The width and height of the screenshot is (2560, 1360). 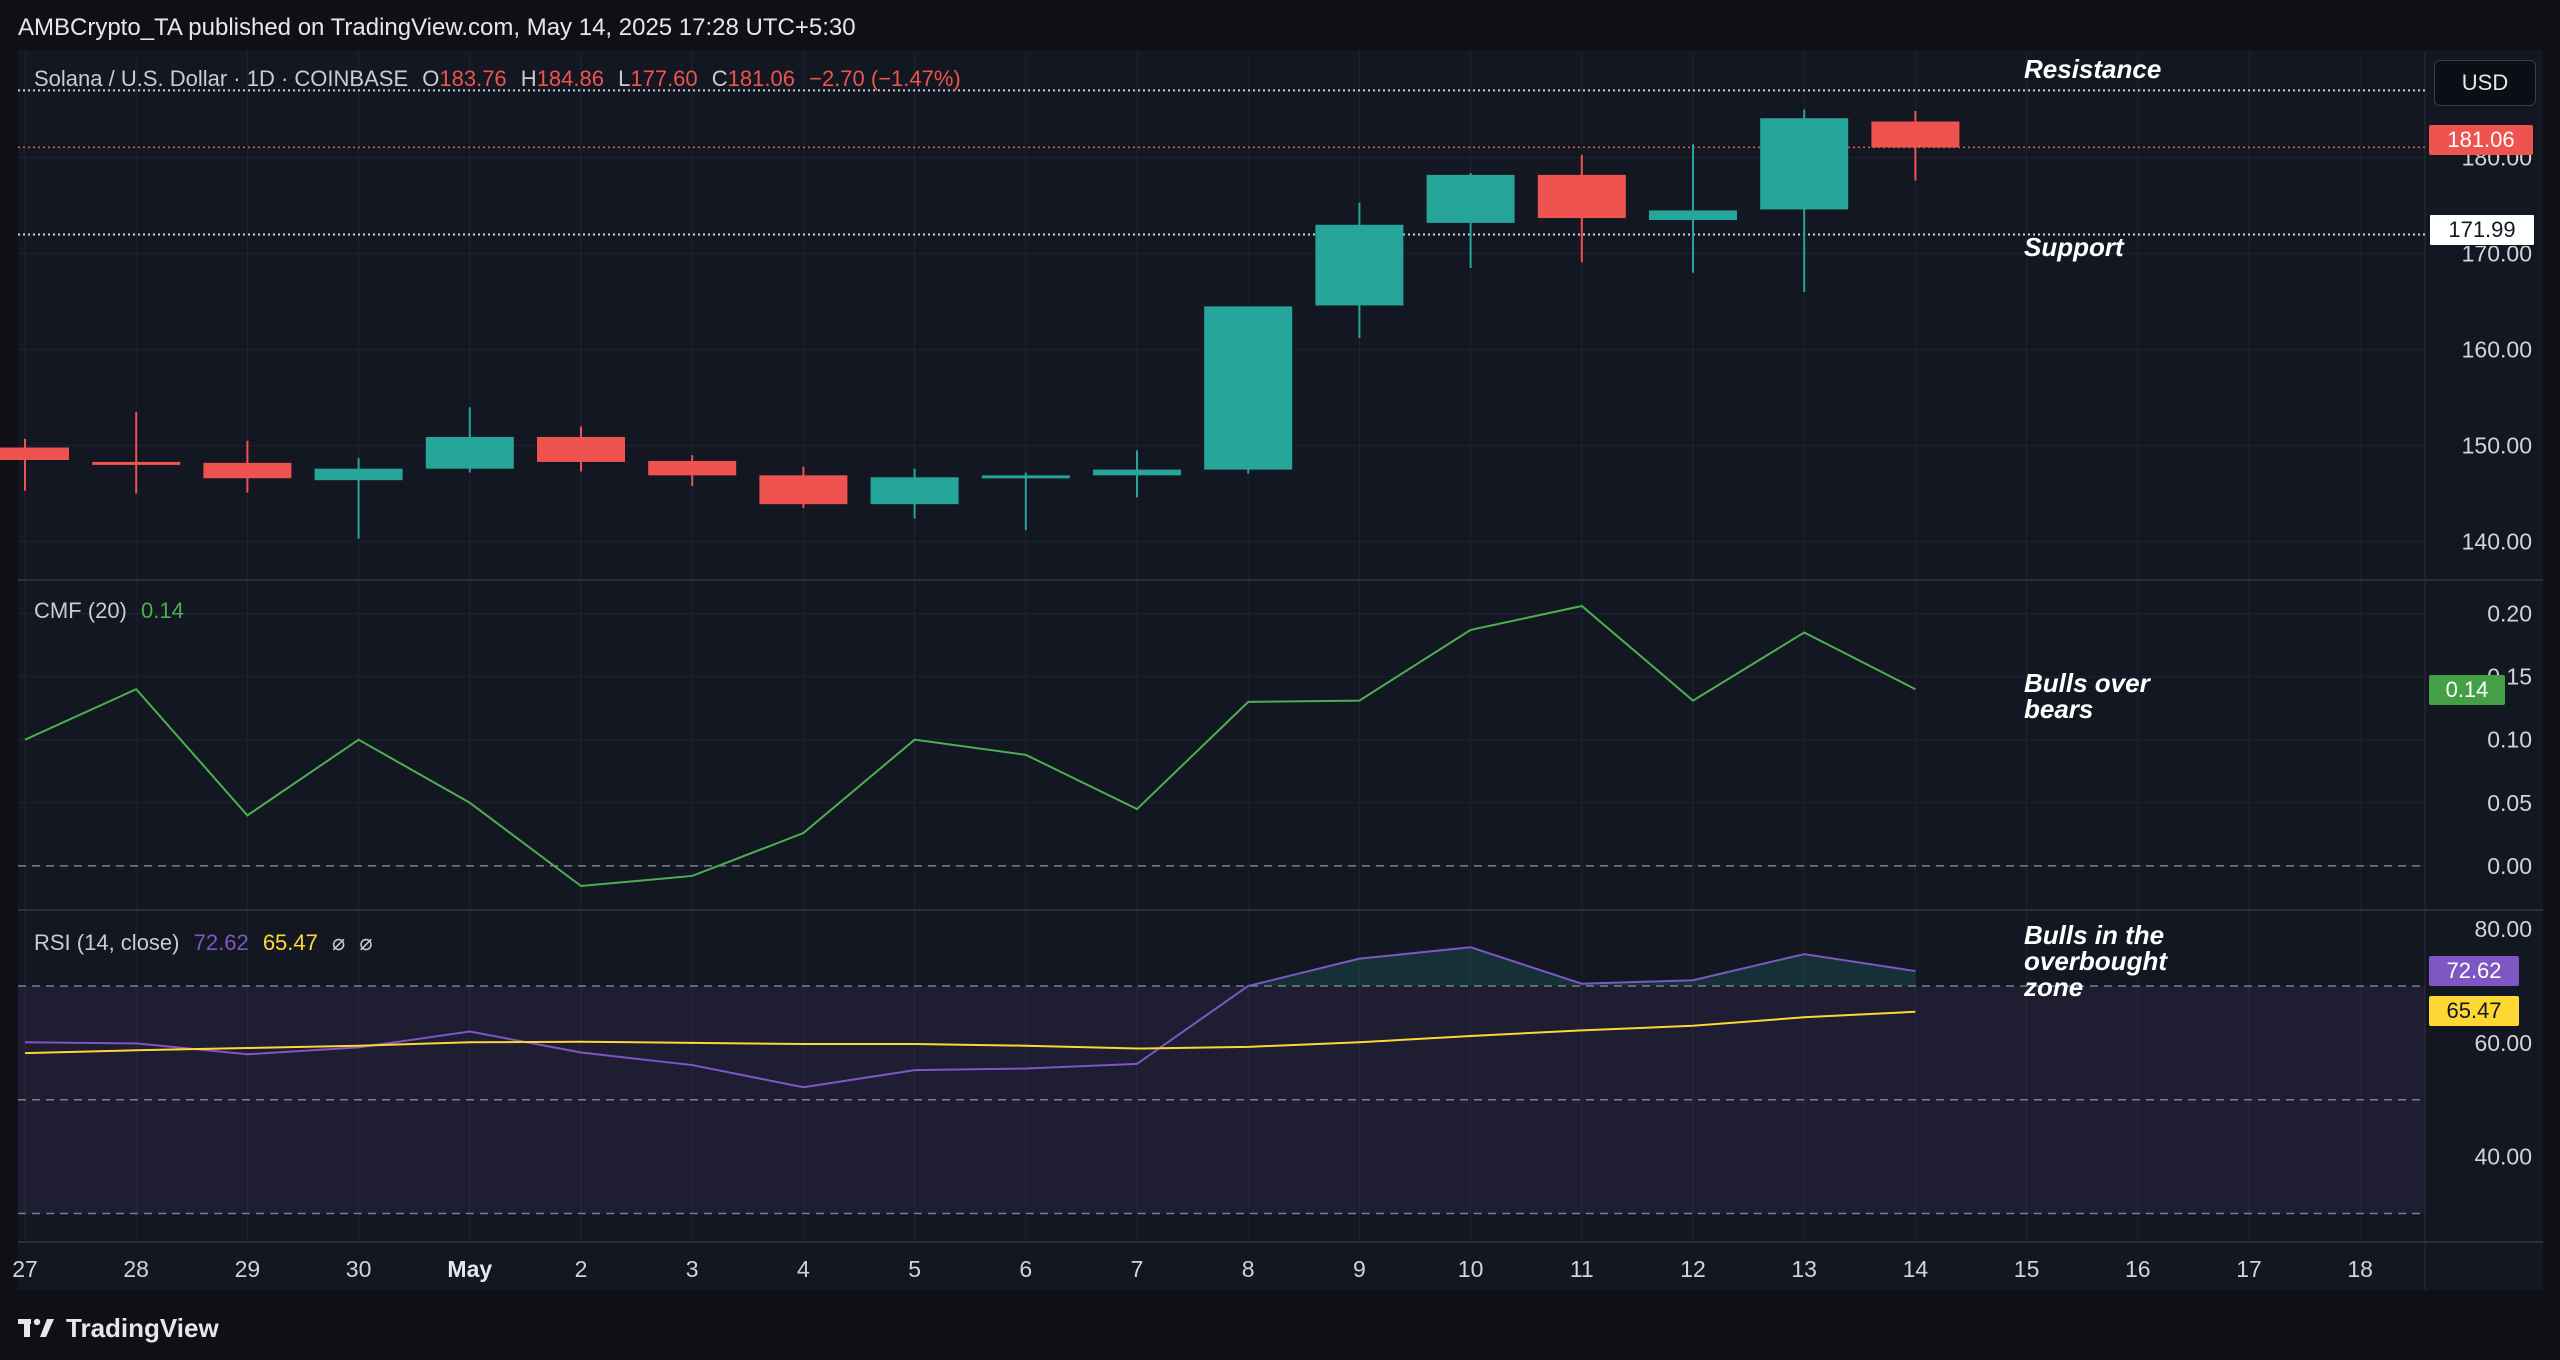 I want to click on rsi-value: 72.62, so click(x=221, y=942).